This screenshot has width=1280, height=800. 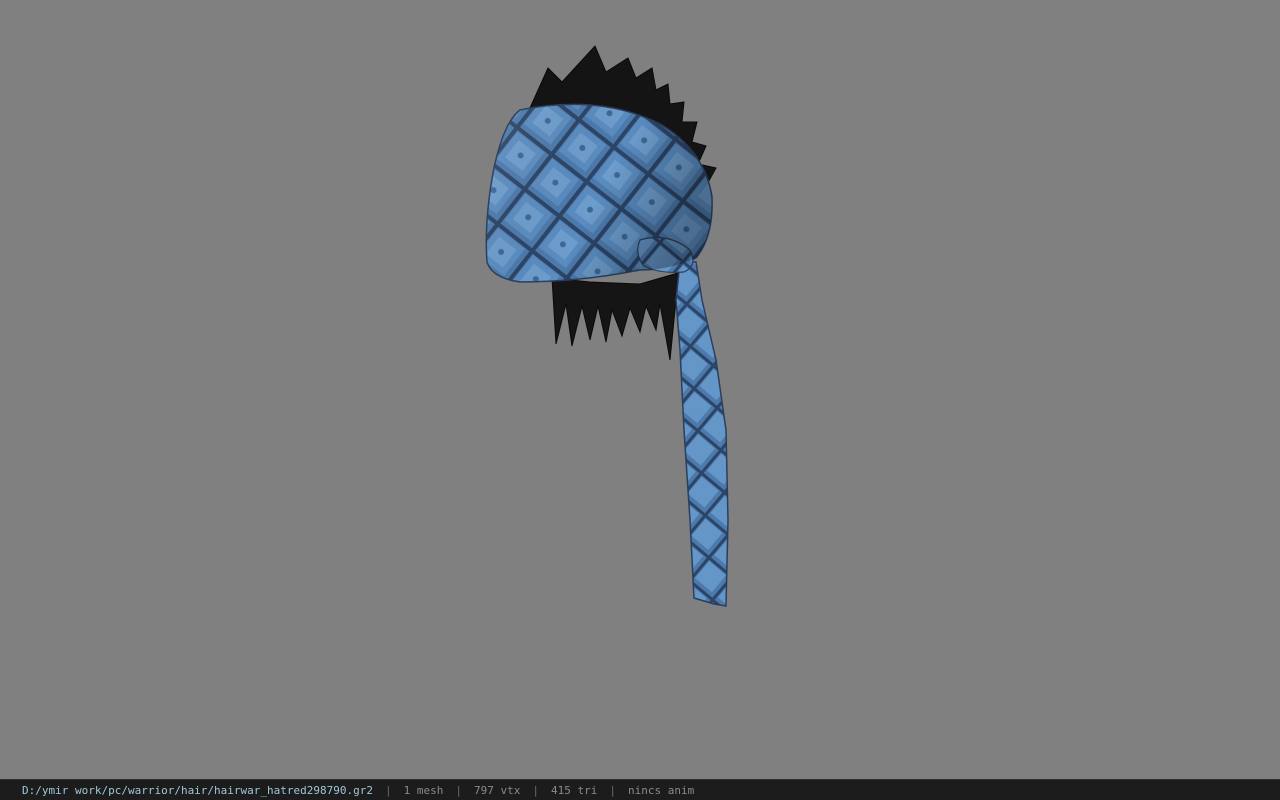 I want to click on hair-bottom-spikes, so click(x=620, y=315).